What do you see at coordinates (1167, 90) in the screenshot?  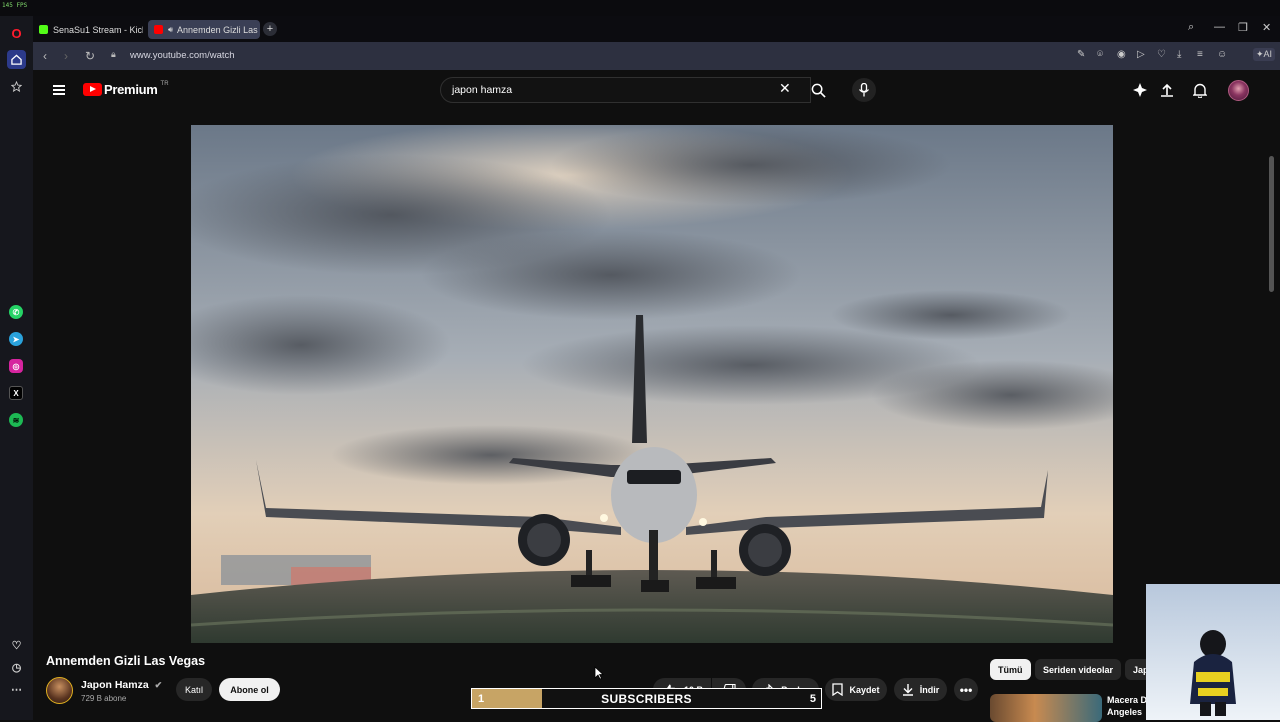 I see `upload-icon` at bounding box center [1167, 90].